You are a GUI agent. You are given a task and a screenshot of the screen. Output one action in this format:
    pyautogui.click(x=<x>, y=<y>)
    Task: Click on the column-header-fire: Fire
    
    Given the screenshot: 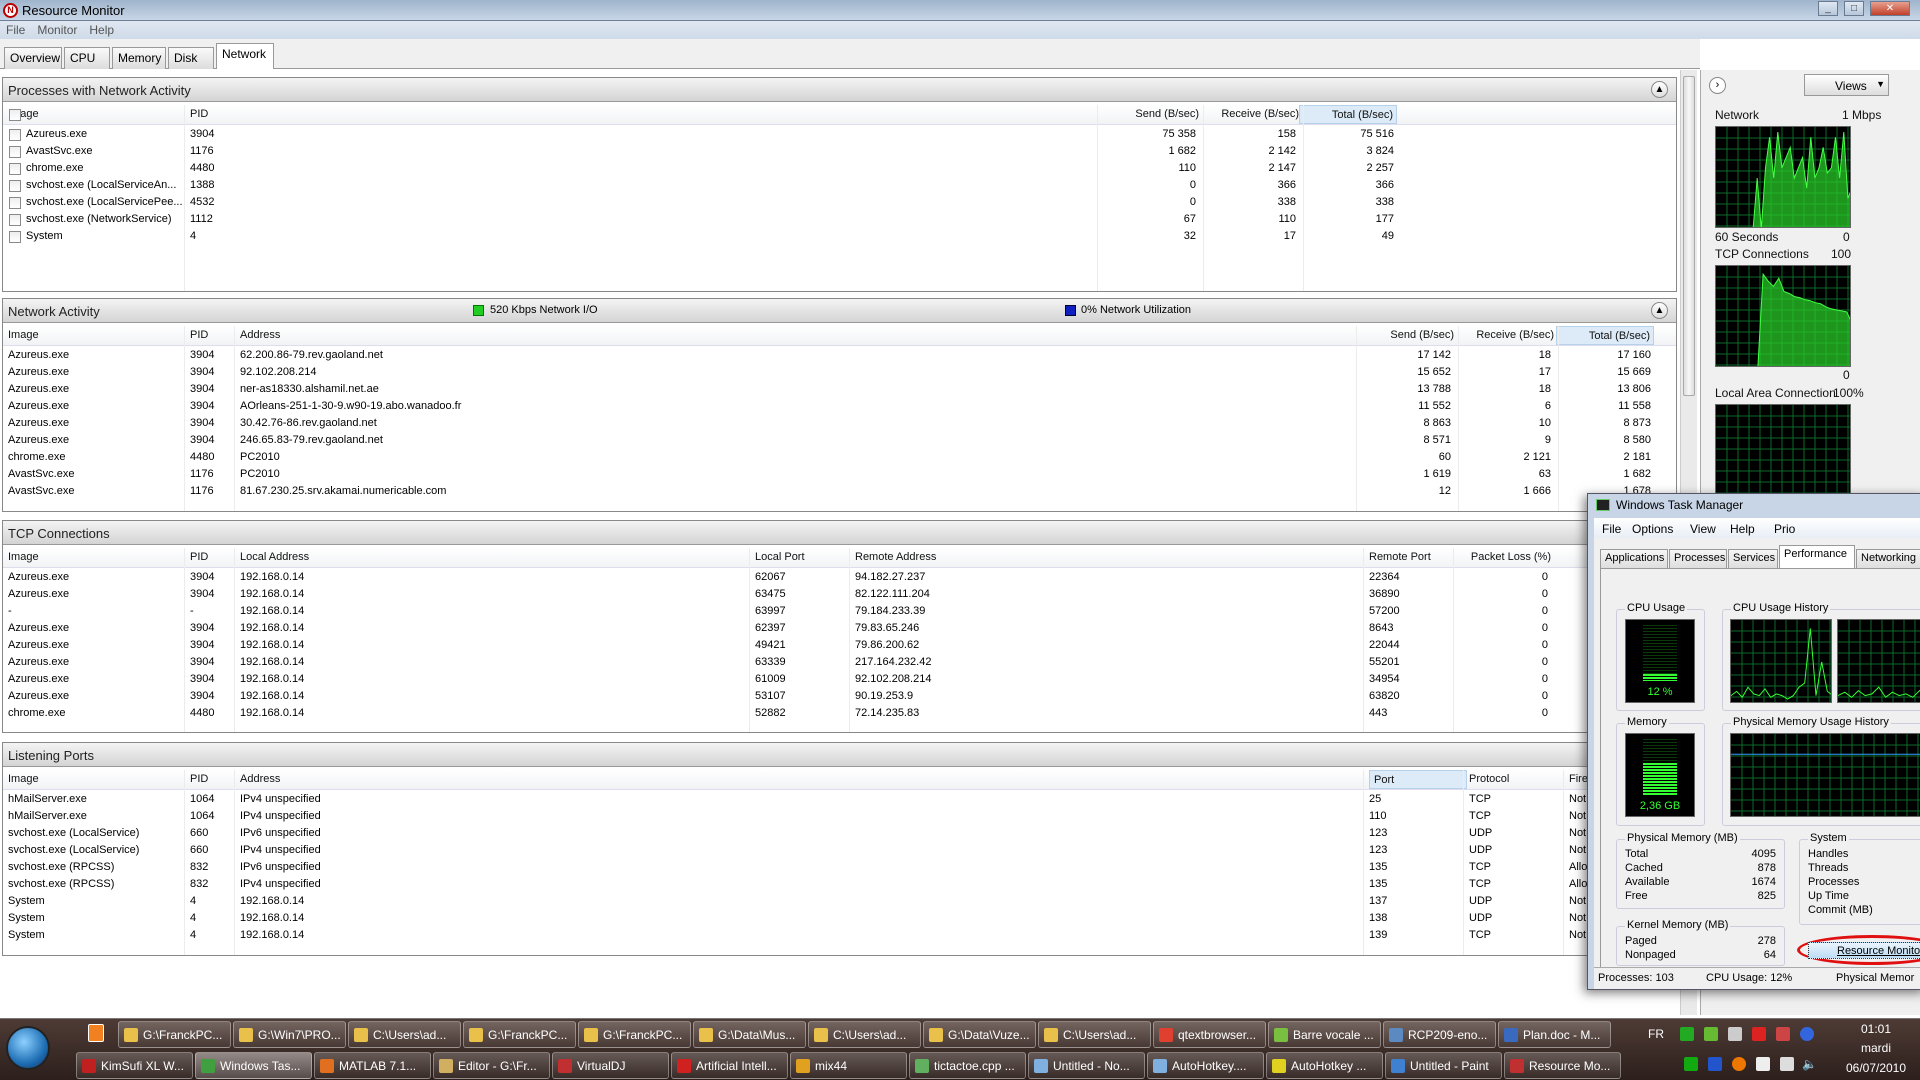 What is the action you would take?
    pyautogui.click(x=1578, y=779)
    